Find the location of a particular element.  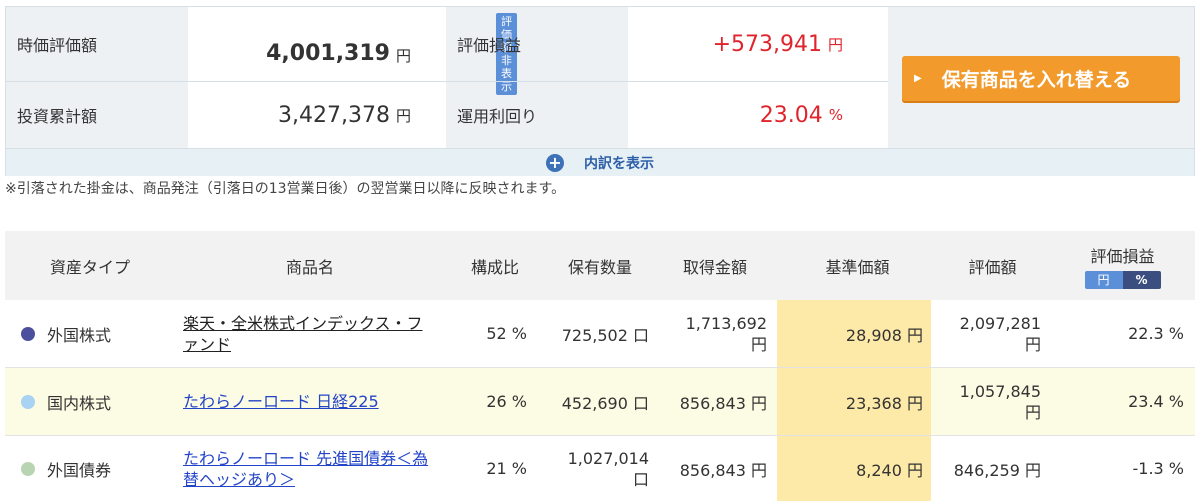

market-value-cell: 評価額非表示 4,001,319 円 is located at coordinates (352, 51).